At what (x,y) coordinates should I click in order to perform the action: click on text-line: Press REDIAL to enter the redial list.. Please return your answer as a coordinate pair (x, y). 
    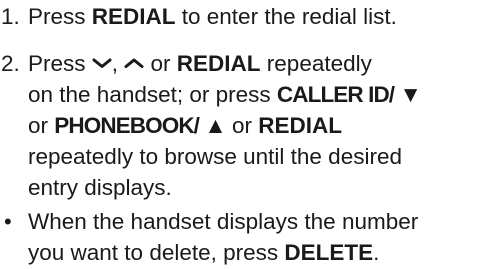
    Looking at the image, I should click on (212, 16).